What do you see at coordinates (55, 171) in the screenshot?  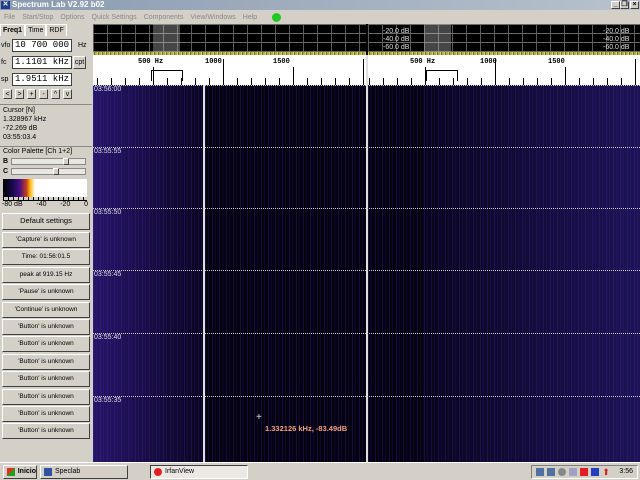 I see `contrast-slider-thumb` at bounding box center [55, 171].